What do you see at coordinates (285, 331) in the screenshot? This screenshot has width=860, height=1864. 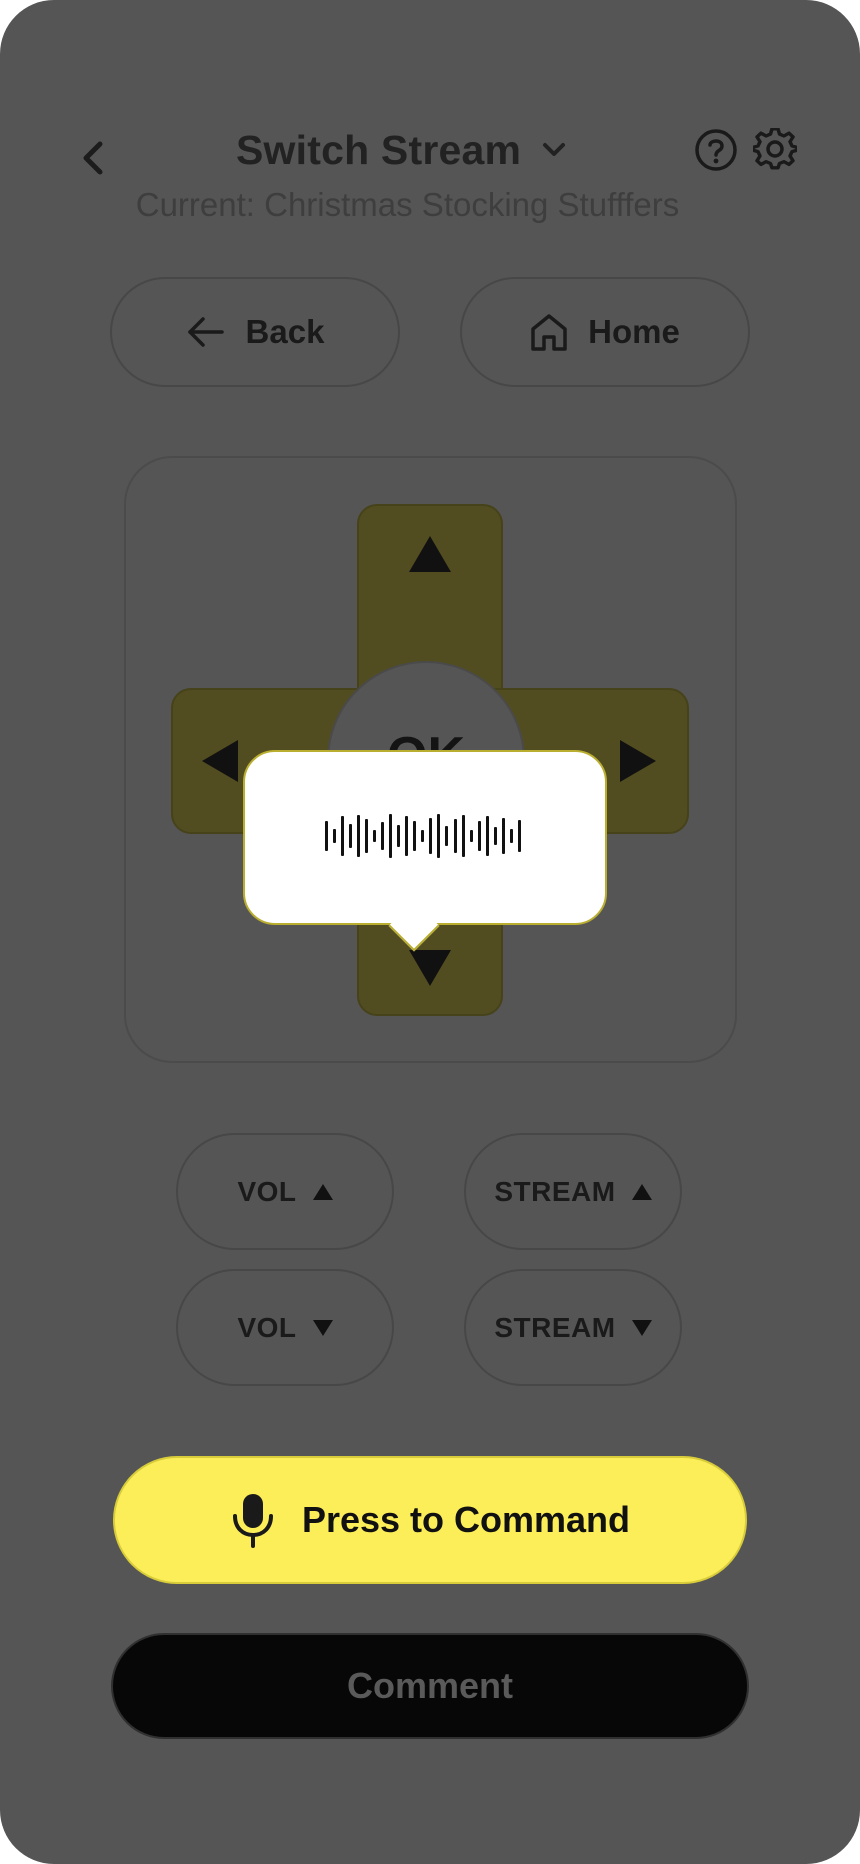 I see `back-button-label: Back` at bounding box center [285, 331].